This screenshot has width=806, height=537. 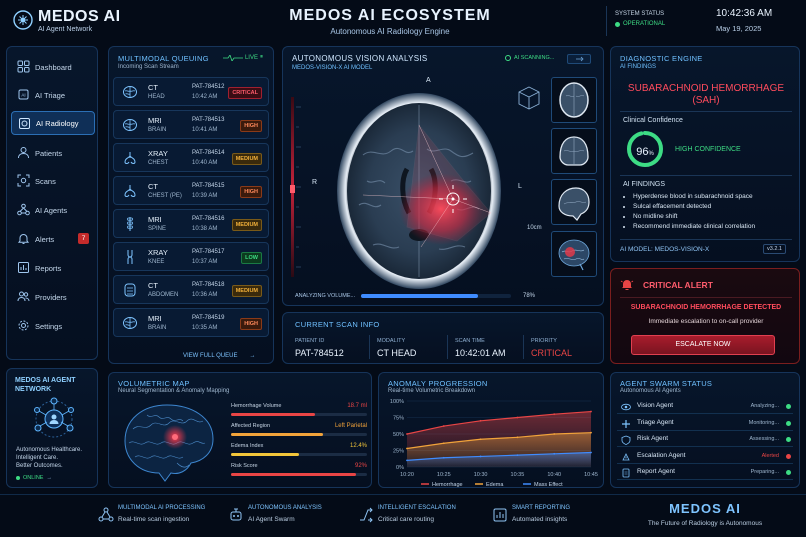 What do you see at coordinates (770, 455) in the screenshot?
I see `agent-status: Alerted` at bounding box center [770, 455].